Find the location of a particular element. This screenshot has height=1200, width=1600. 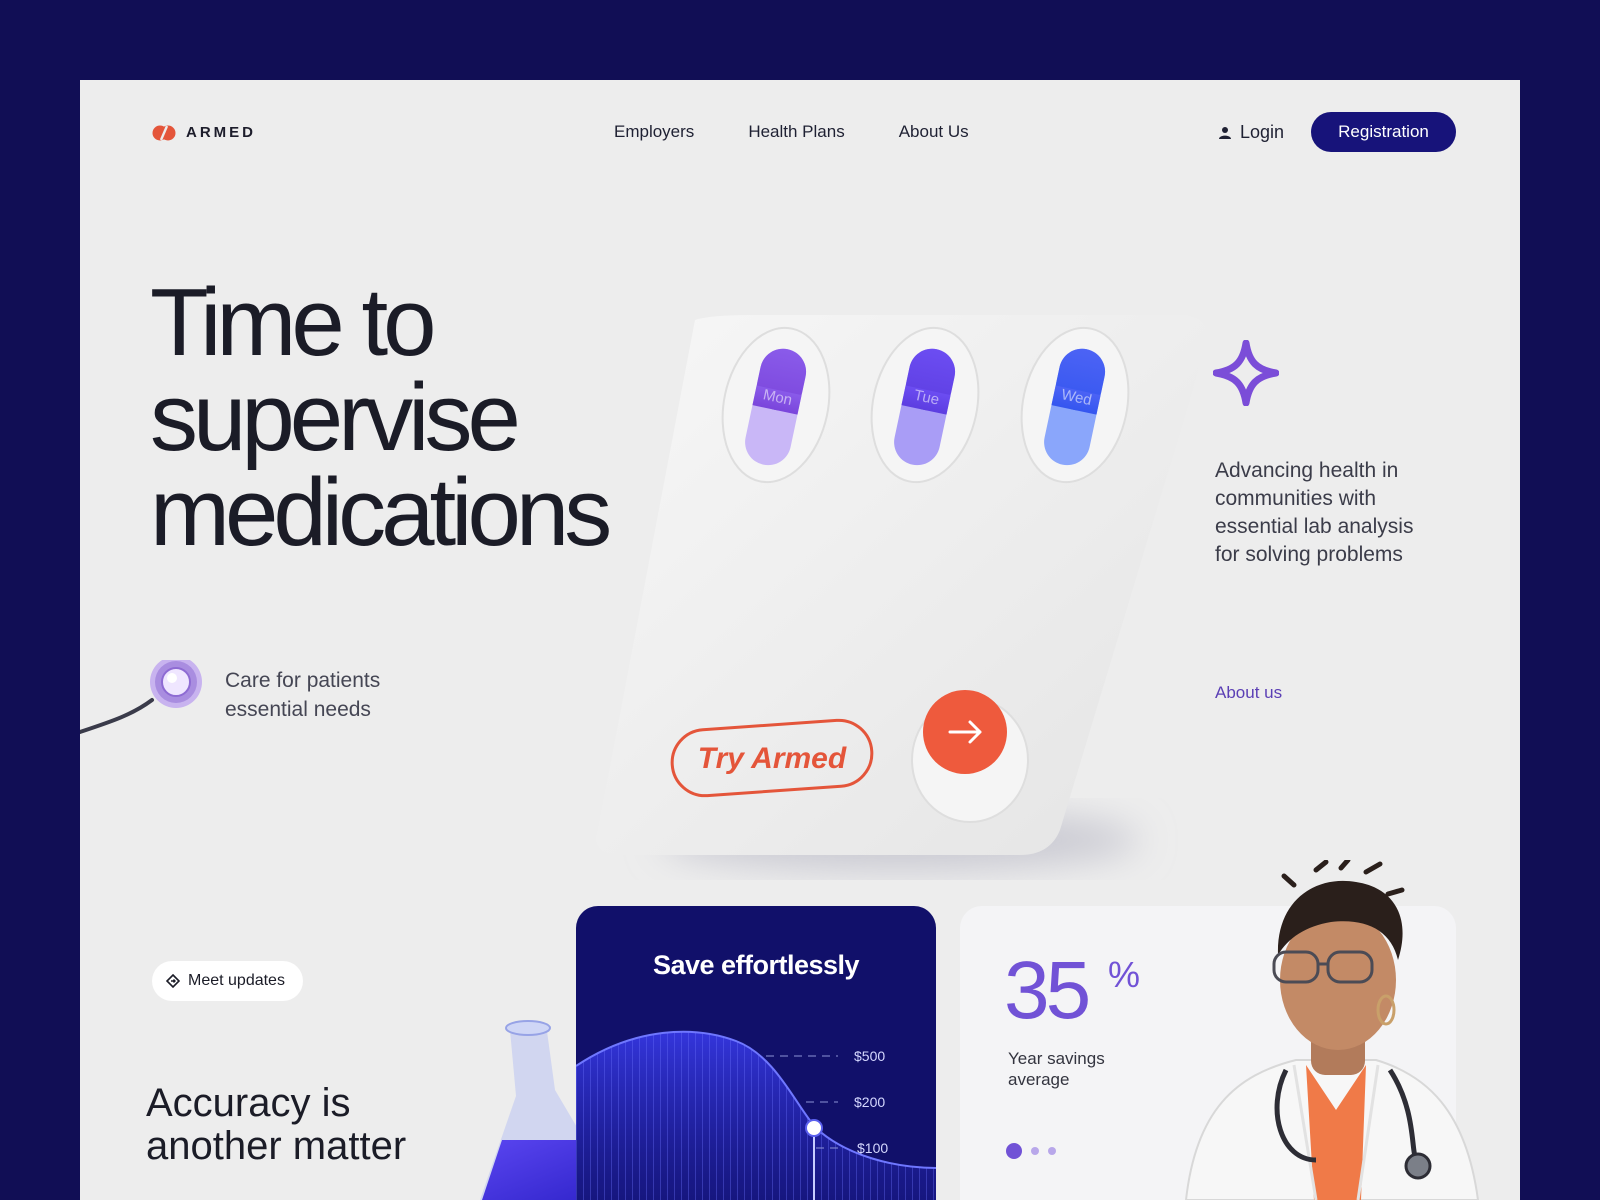

carousel-dots is located at coordinates (1031, 1151).